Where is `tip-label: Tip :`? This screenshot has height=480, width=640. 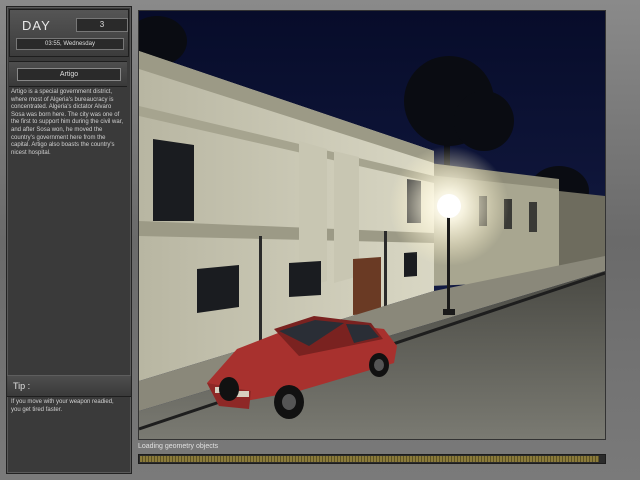 tip-label: Tip : is located at coordinates (22, 386).